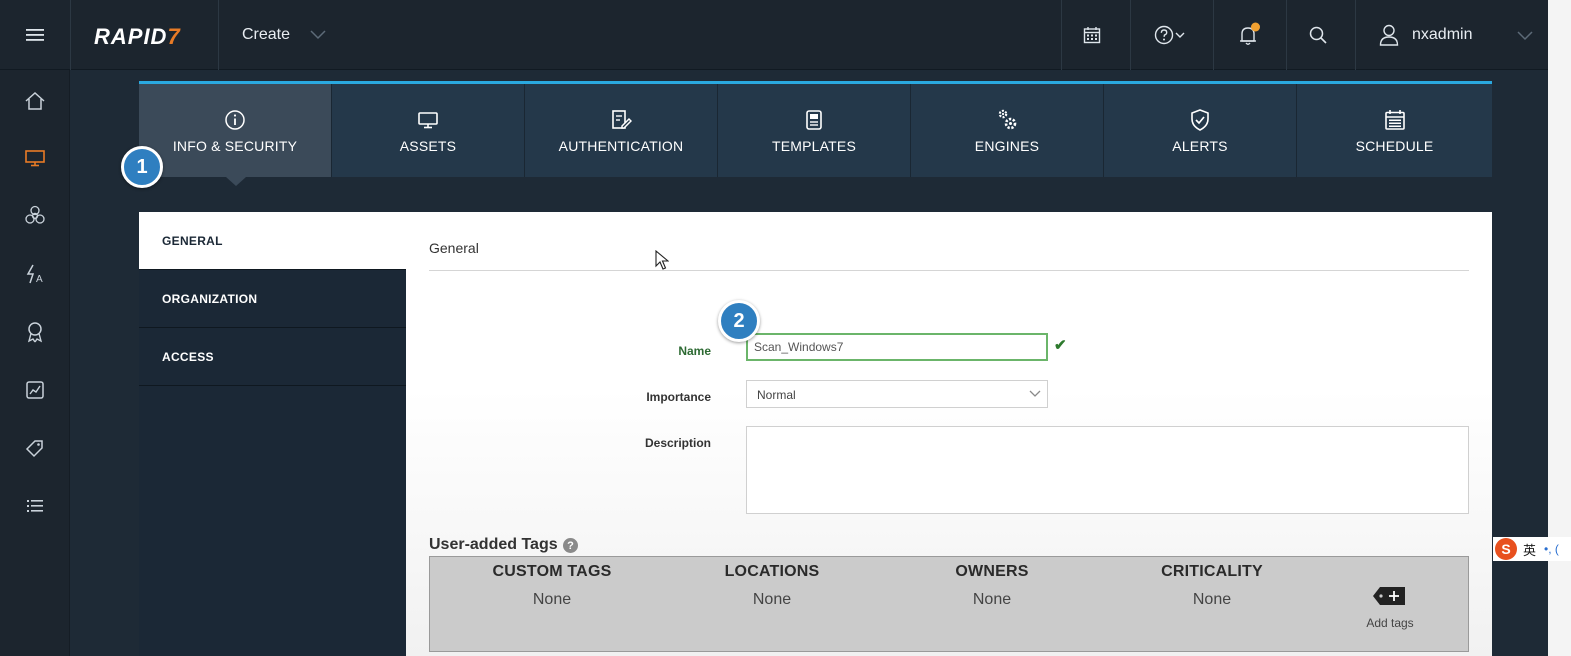  Describe the element at coordinates (272, 434) in the screenshot. I see `section-subnav: GENERAL ORGANIZATION ACCESS` at that location.